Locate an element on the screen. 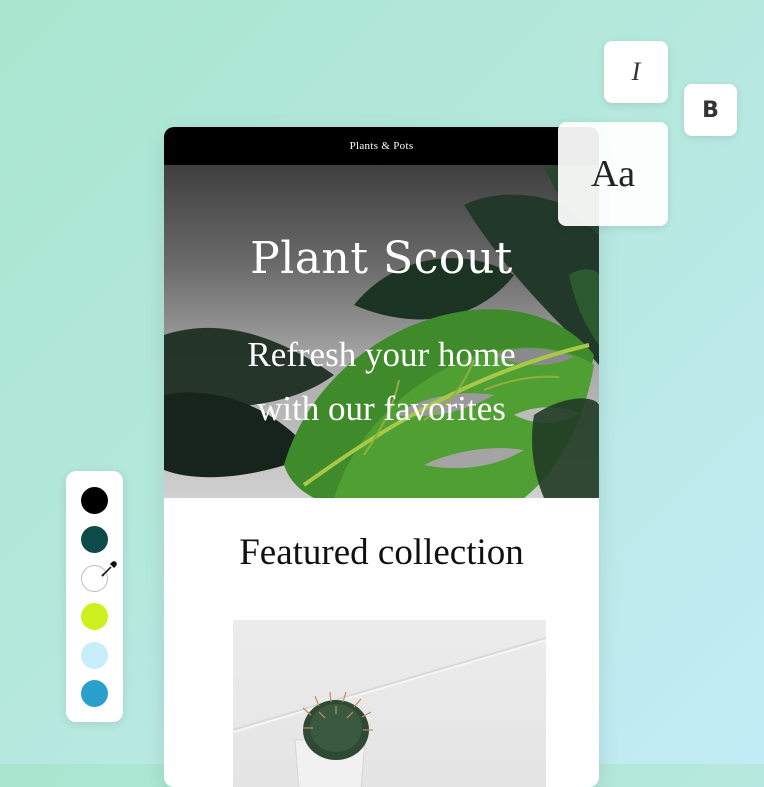  italic-button: I is located at coordinates (636, 72).